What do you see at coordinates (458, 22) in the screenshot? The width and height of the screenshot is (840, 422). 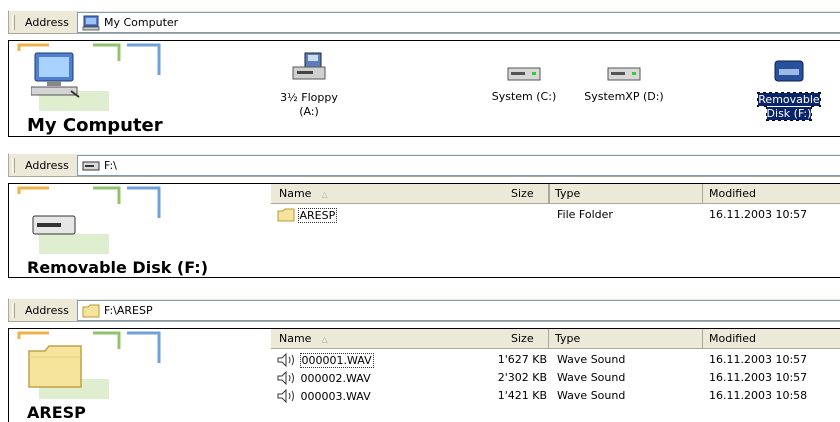 I see `address-field: My Computer` at bounding box center [458, 22].